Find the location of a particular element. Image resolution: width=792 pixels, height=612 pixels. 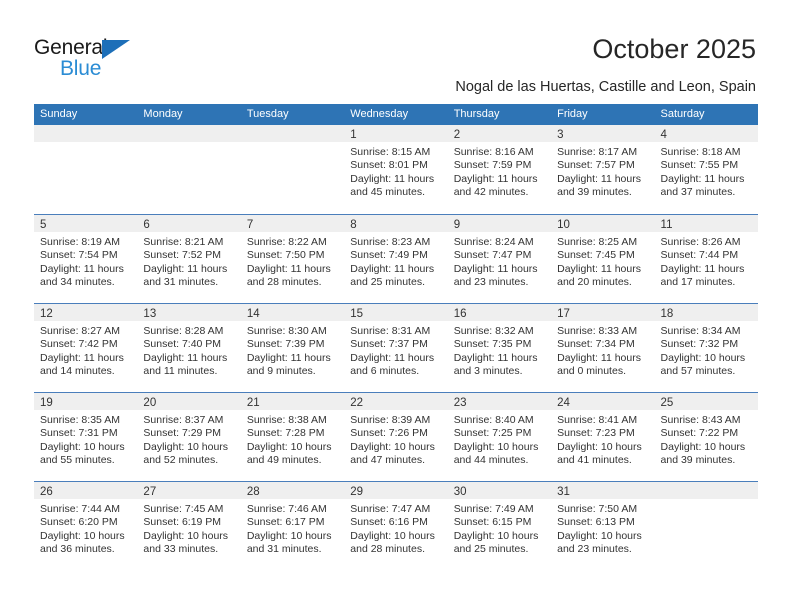

day-detail-line: Sunset: 7:55 PM is located at coordinates (699, 165).